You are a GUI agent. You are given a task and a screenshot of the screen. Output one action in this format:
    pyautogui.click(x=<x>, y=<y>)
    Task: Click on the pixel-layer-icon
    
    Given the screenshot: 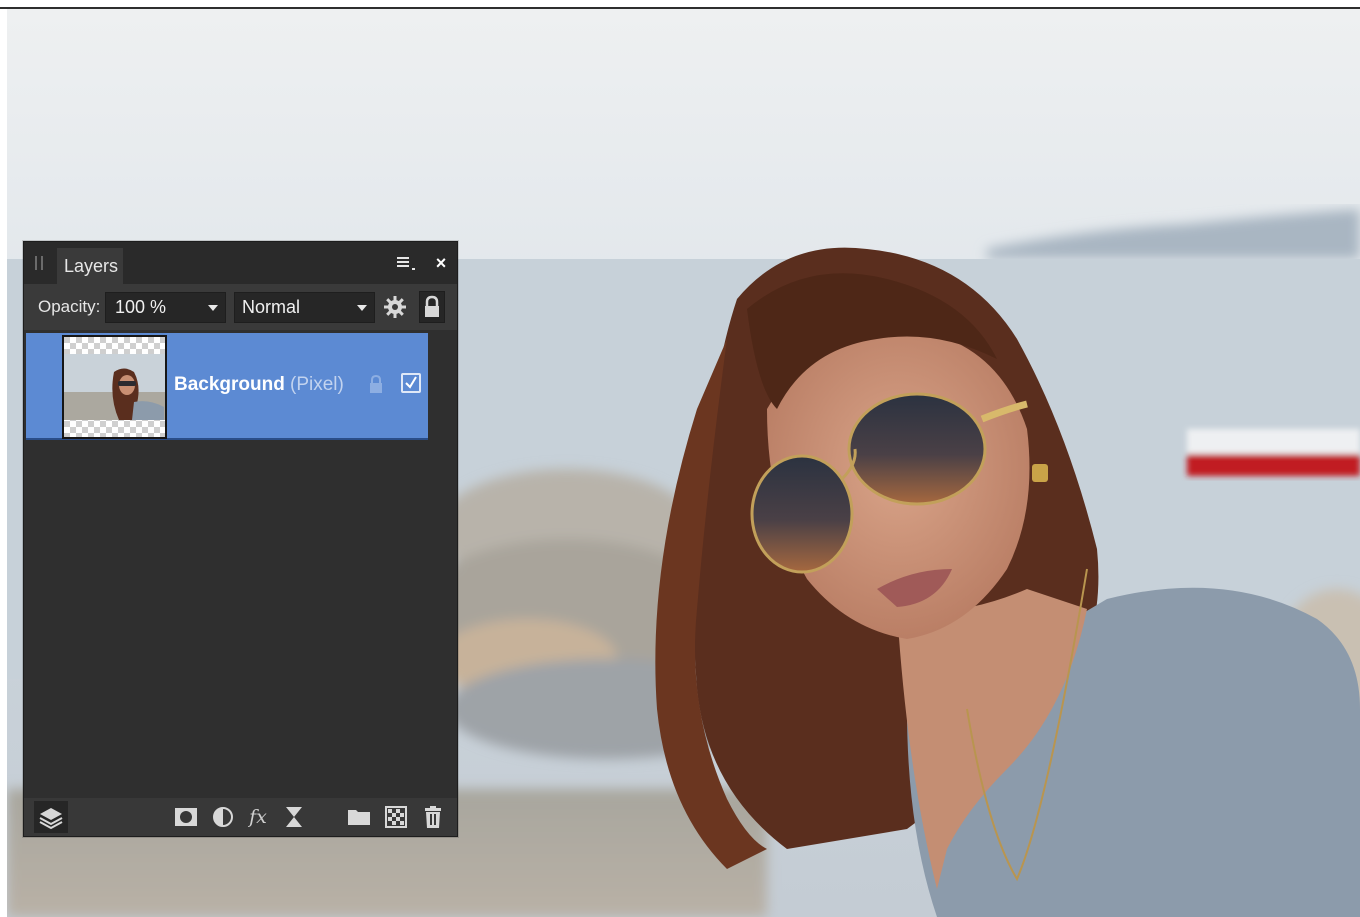 What is the action you would take?
    pyautogui.click(x=396, y=817)
    